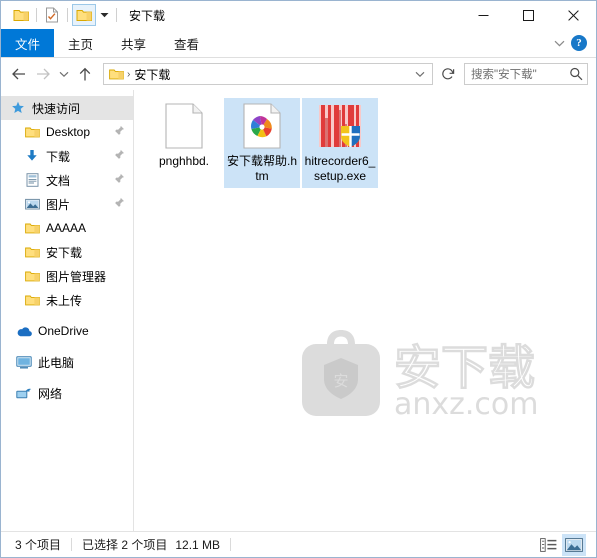  I want to click on address-bar-right, so click(420, 74).